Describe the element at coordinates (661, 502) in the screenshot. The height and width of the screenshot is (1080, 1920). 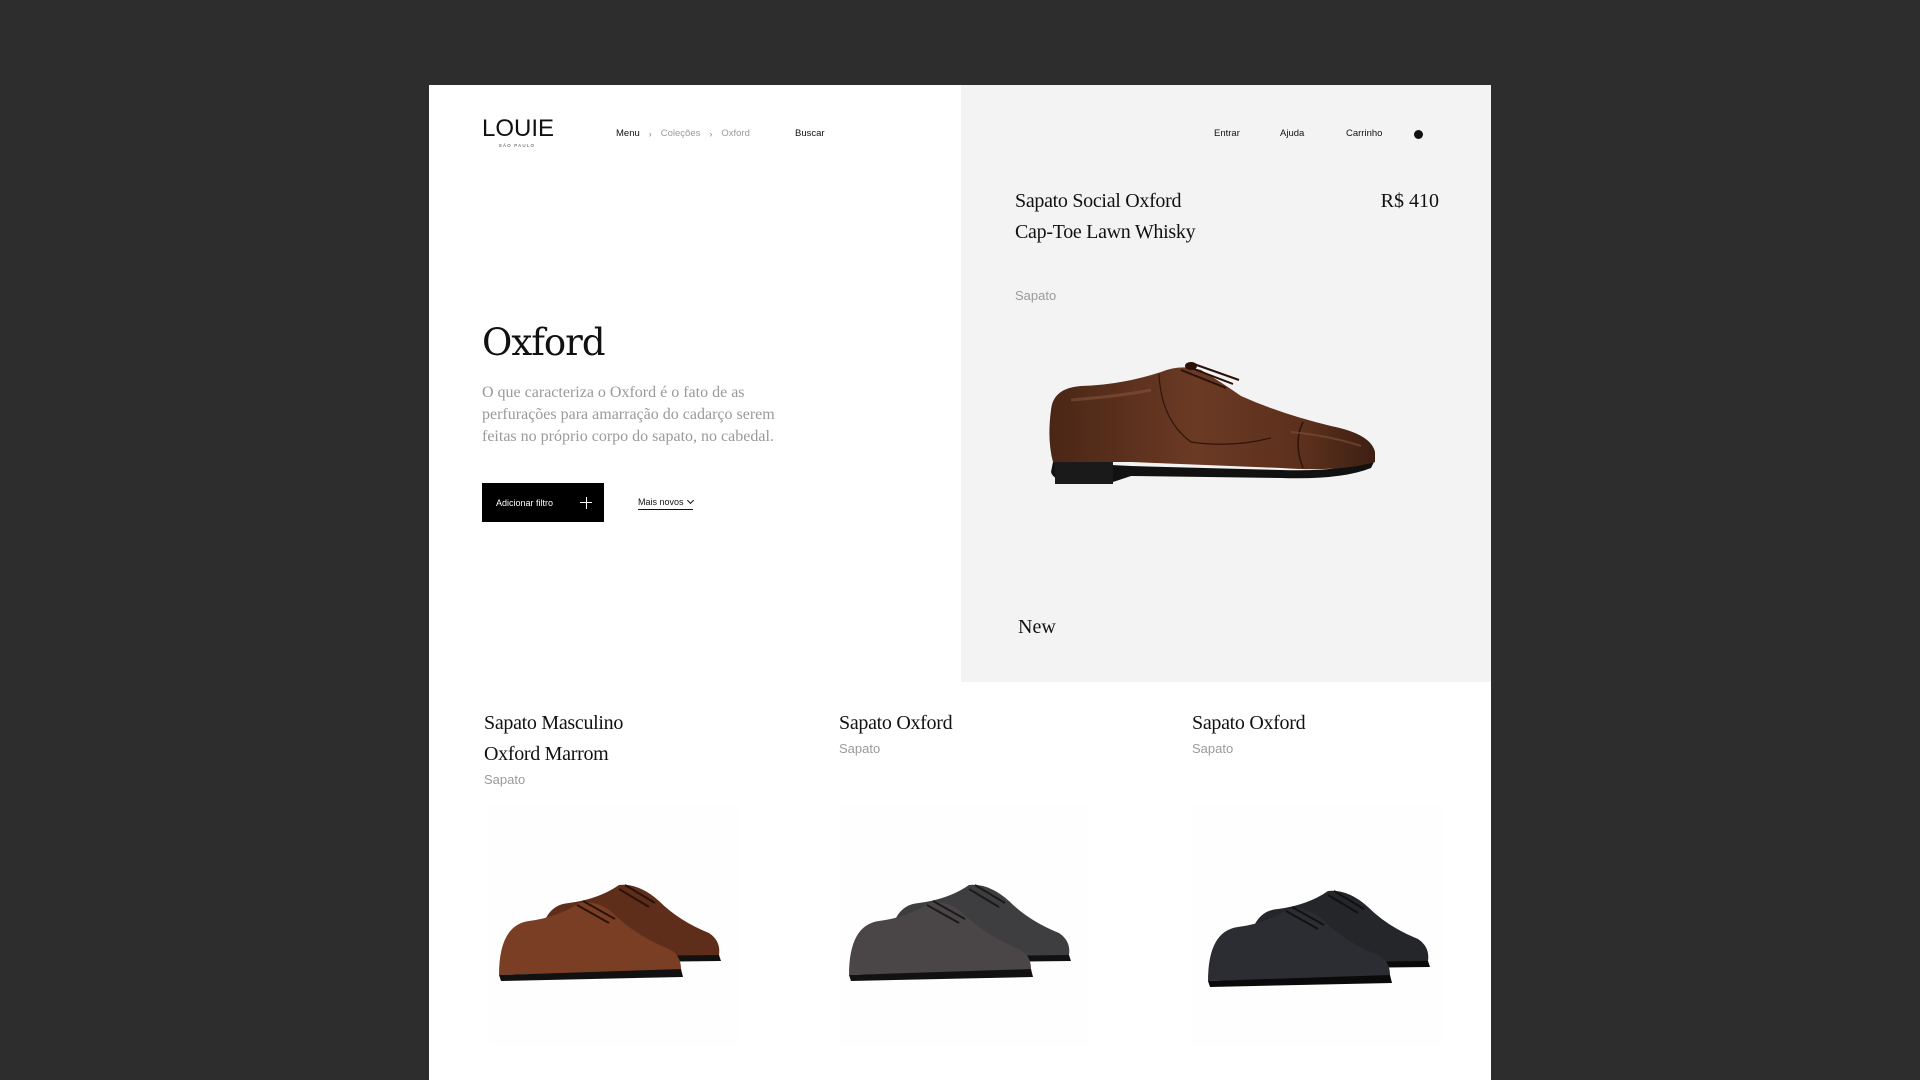
I see `sort-label: Mais novos` at that location.